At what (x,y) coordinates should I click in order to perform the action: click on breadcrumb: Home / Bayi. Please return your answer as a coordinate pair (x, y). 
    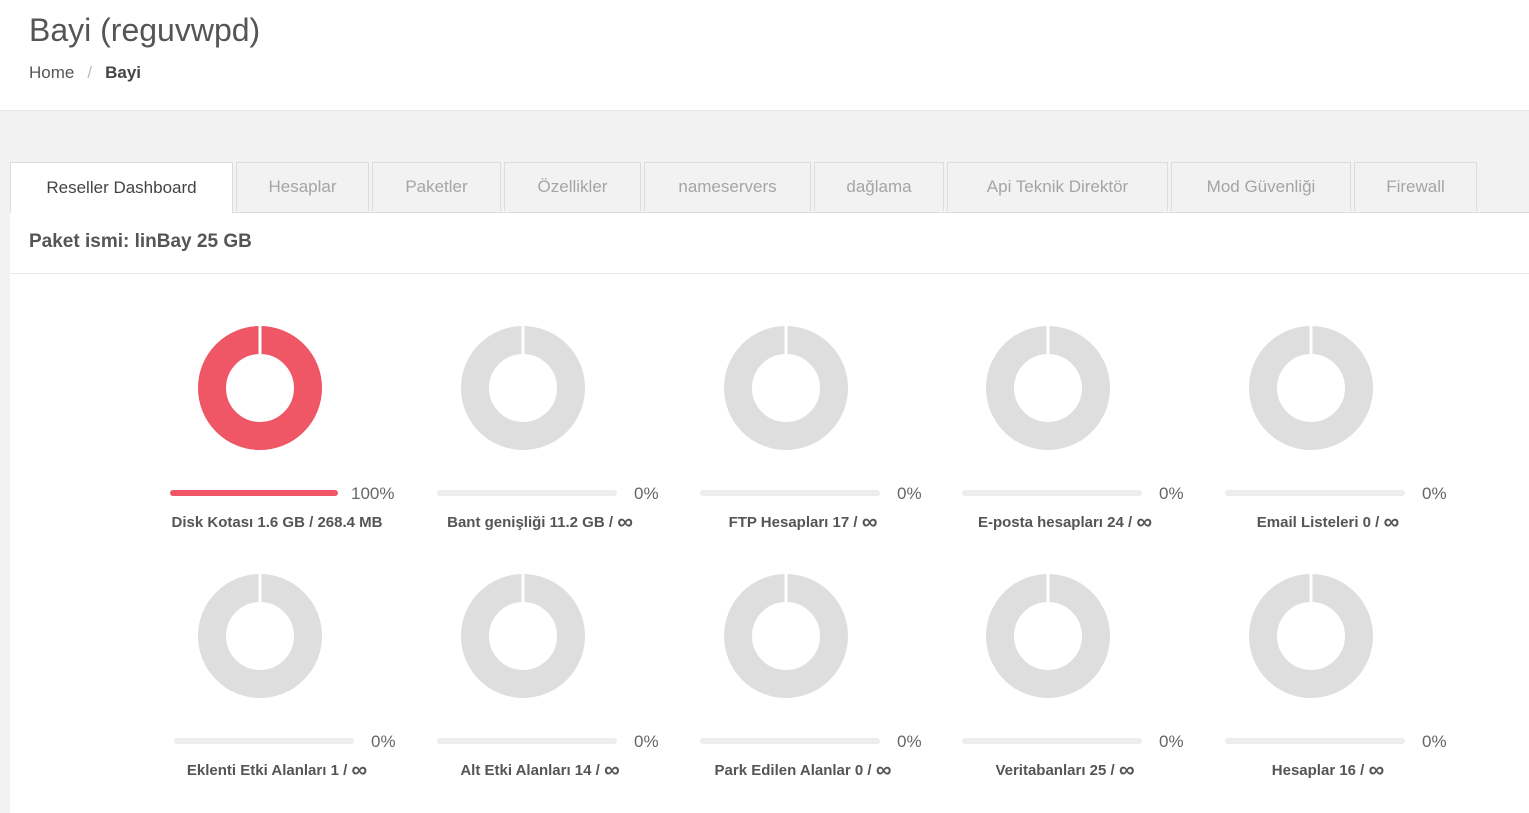
    Looking at the image, I should click on (85, 73).